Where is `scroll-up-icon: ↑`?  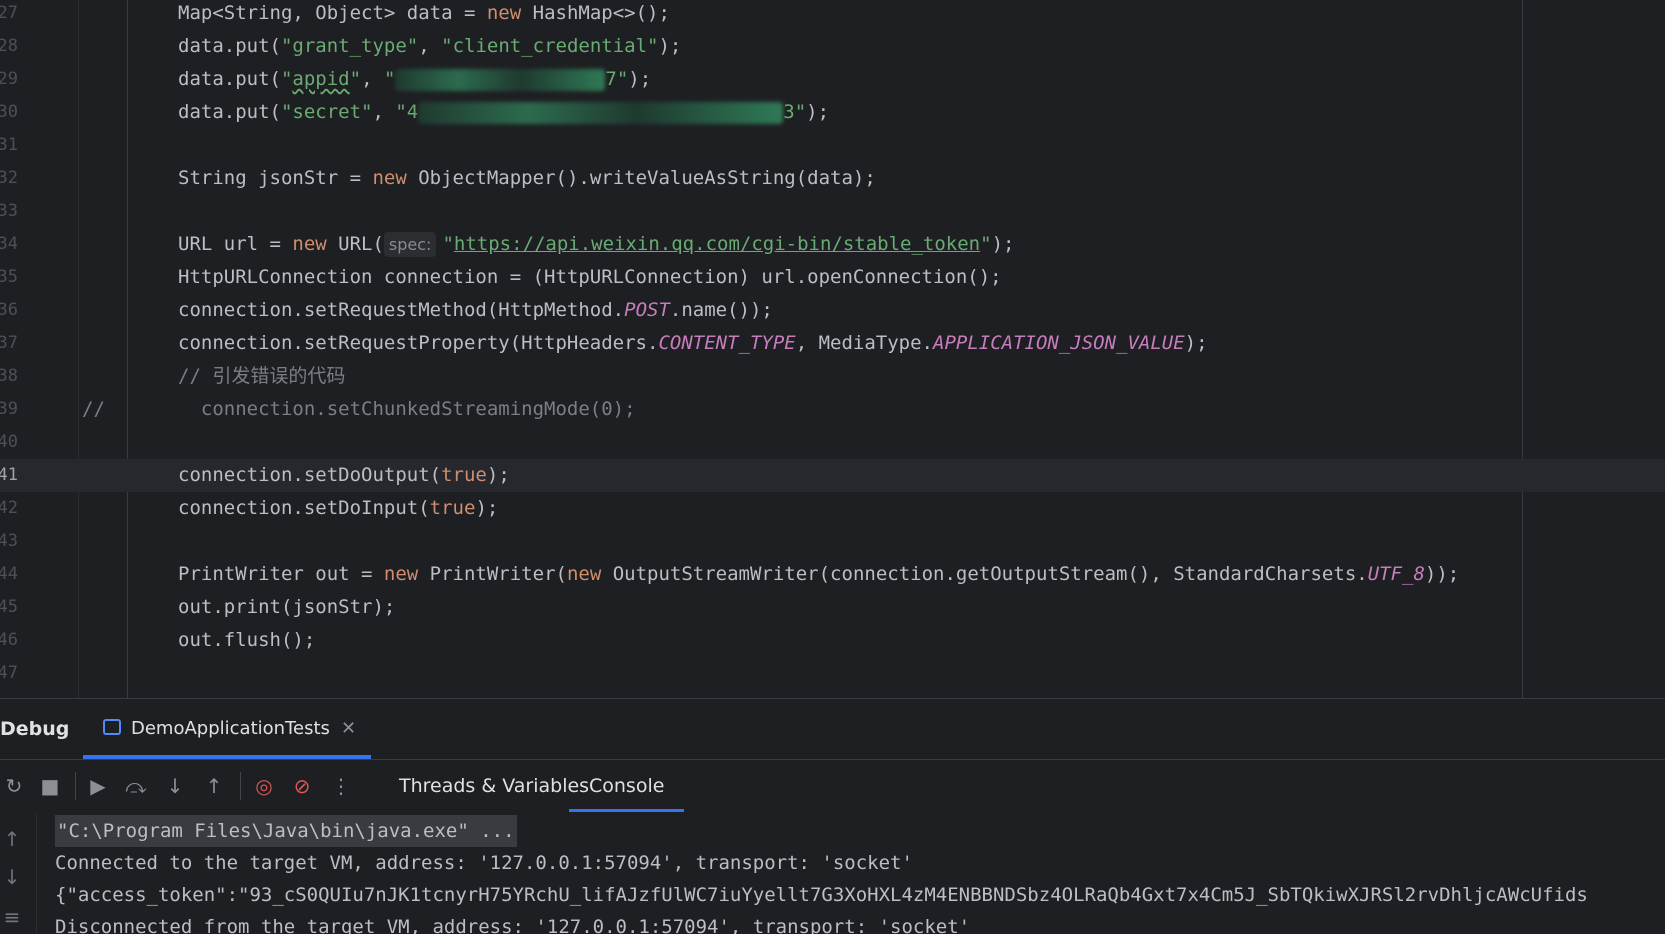
scroll-up-icon: ↑ is located at coordinates (12, 839).